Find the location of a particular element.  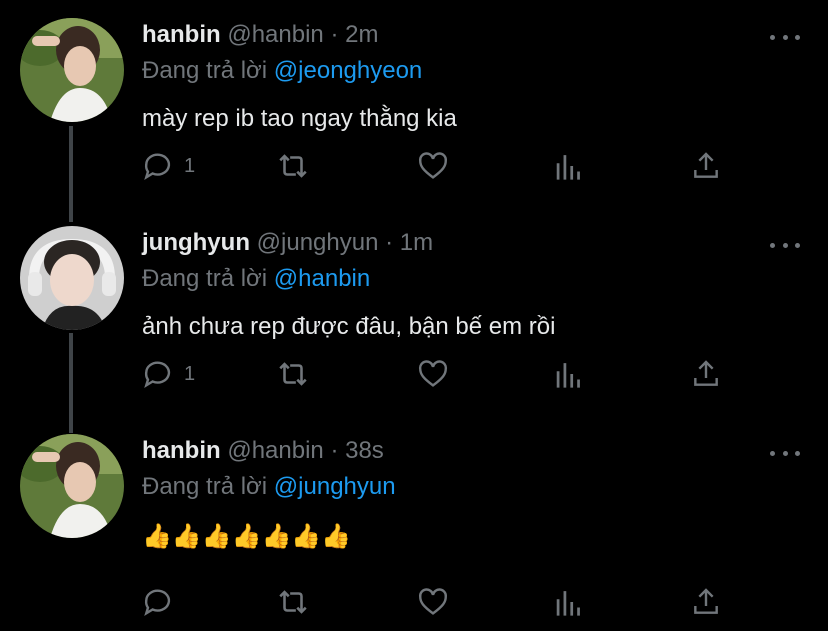

tweet-actions is located at coordinates (442, 602).